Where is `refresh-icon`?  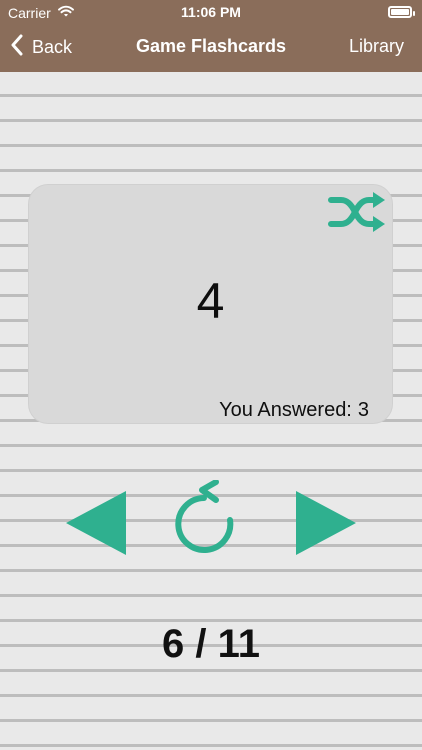 refresh-icon is located at coordinates (211, 524).